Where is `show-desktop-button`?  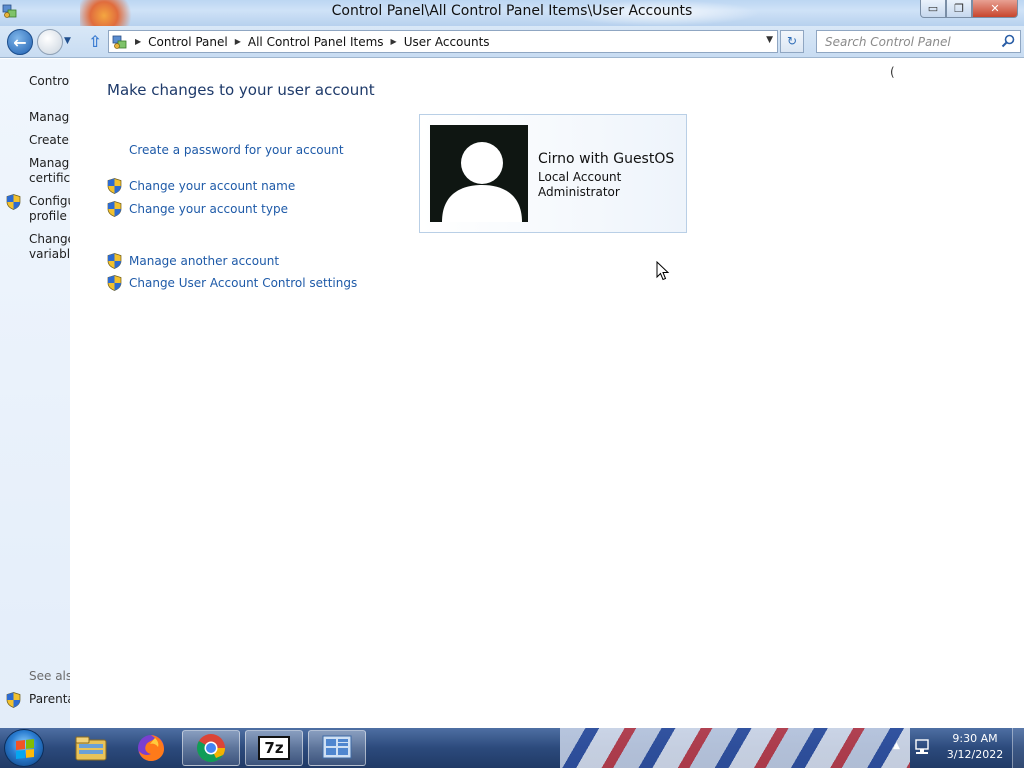 show-desktop-button is located at coordinates (1018, 748).